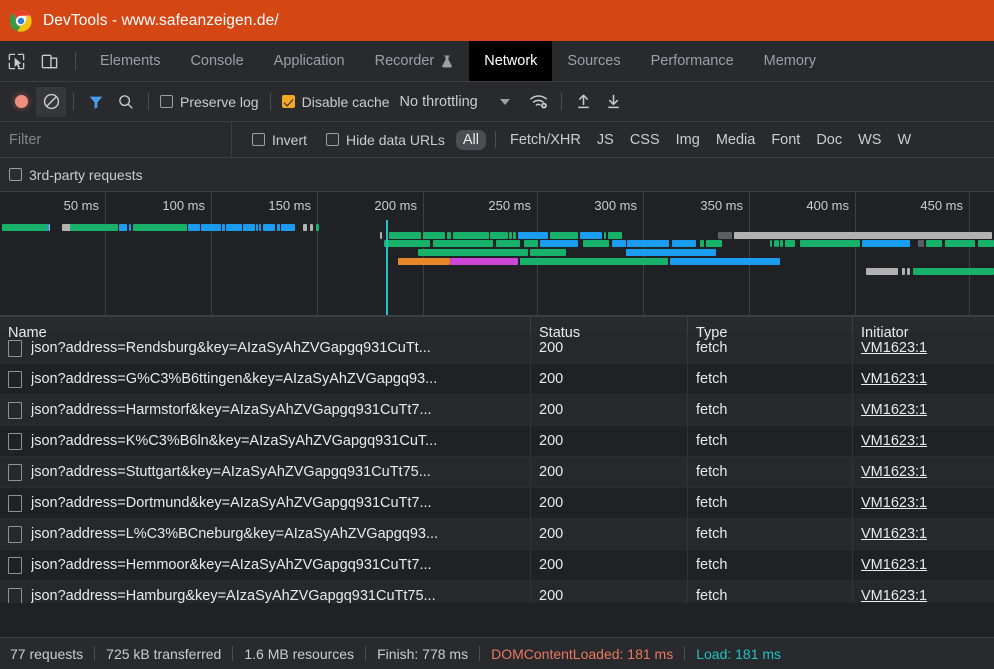 The image size is (994, 669). What do you see at coordinates (785, 140) in the screenshot?
I see `filter-type-font: Font` at bounding box center [785, 140].